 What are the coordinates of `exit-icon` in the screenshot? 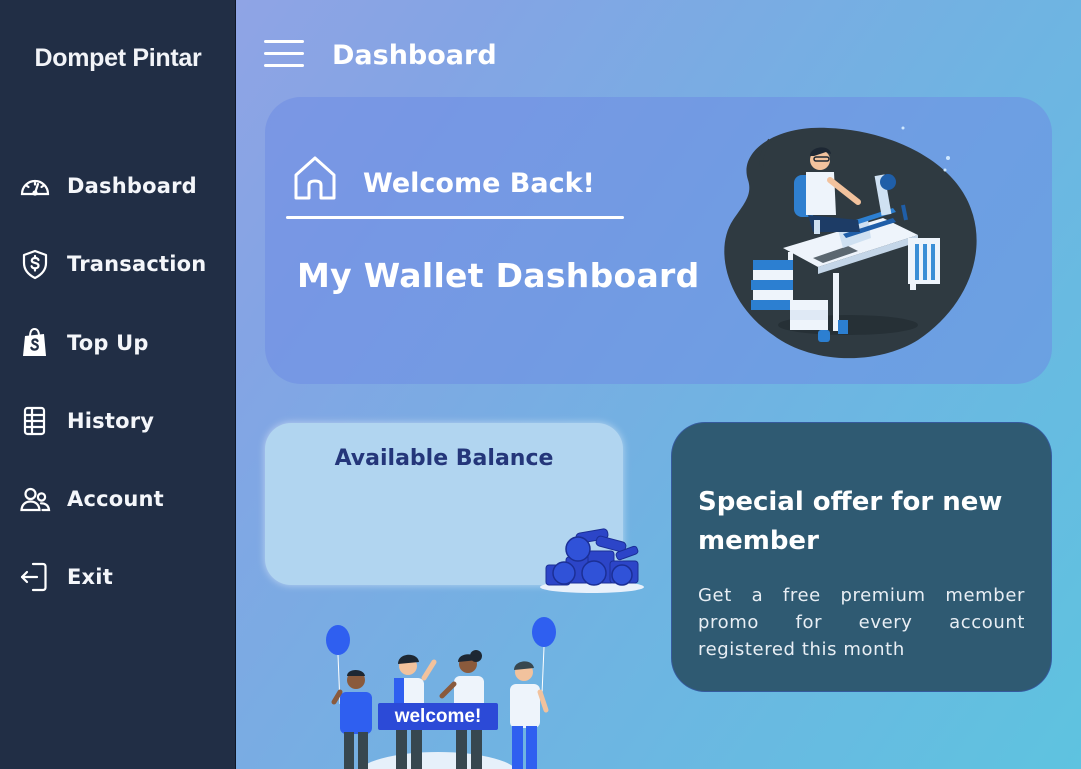 It's located at (35, 577).